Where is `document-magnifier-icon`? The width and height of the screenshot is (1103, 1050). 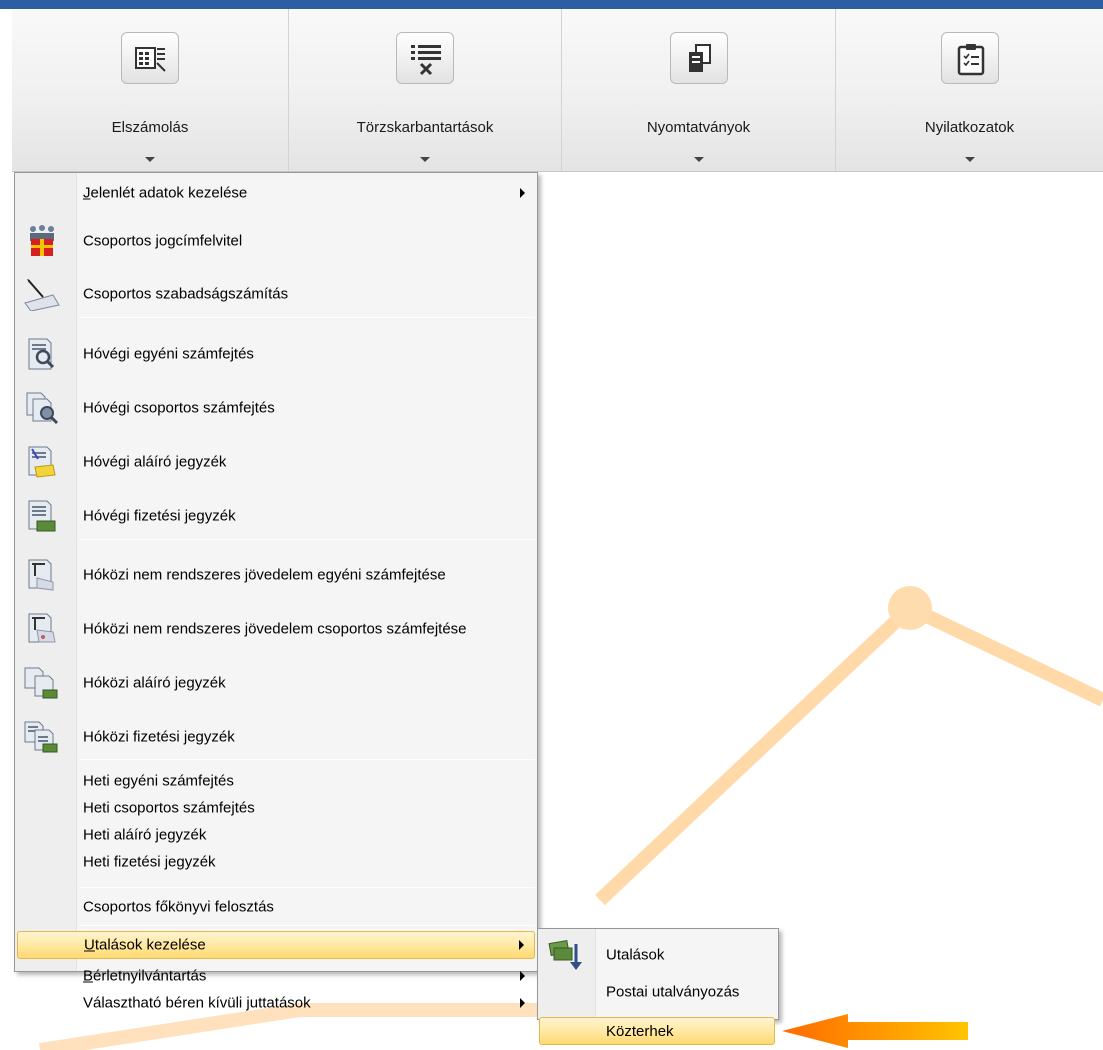
document-magnifier-icon is located at coordinates (42, 354).